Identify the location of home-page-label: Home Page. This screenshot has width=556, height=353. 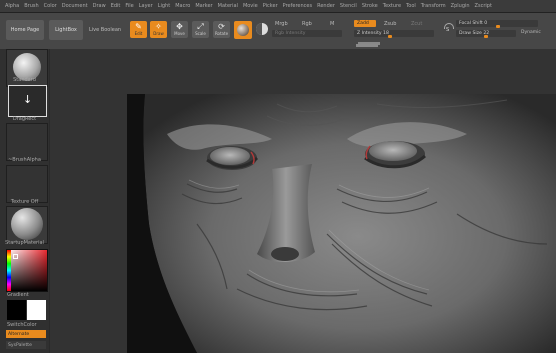
(25, 30).